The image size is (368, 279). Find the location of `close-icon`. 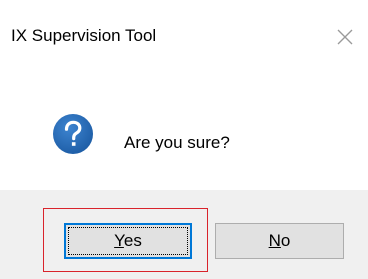

close-icon is located at coordinates (345, 37).